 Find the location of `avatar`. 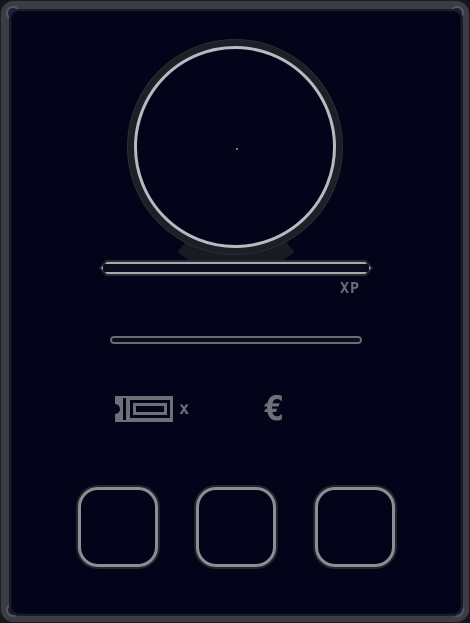

avatar is located at coordinates (235, 147).